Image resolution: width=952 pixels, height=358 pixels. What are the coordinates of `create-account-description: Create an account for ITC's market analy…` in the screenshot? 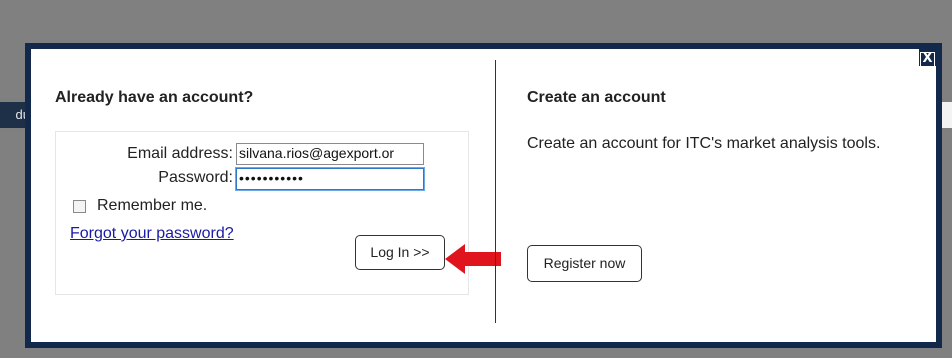 It's located at (704, 143).